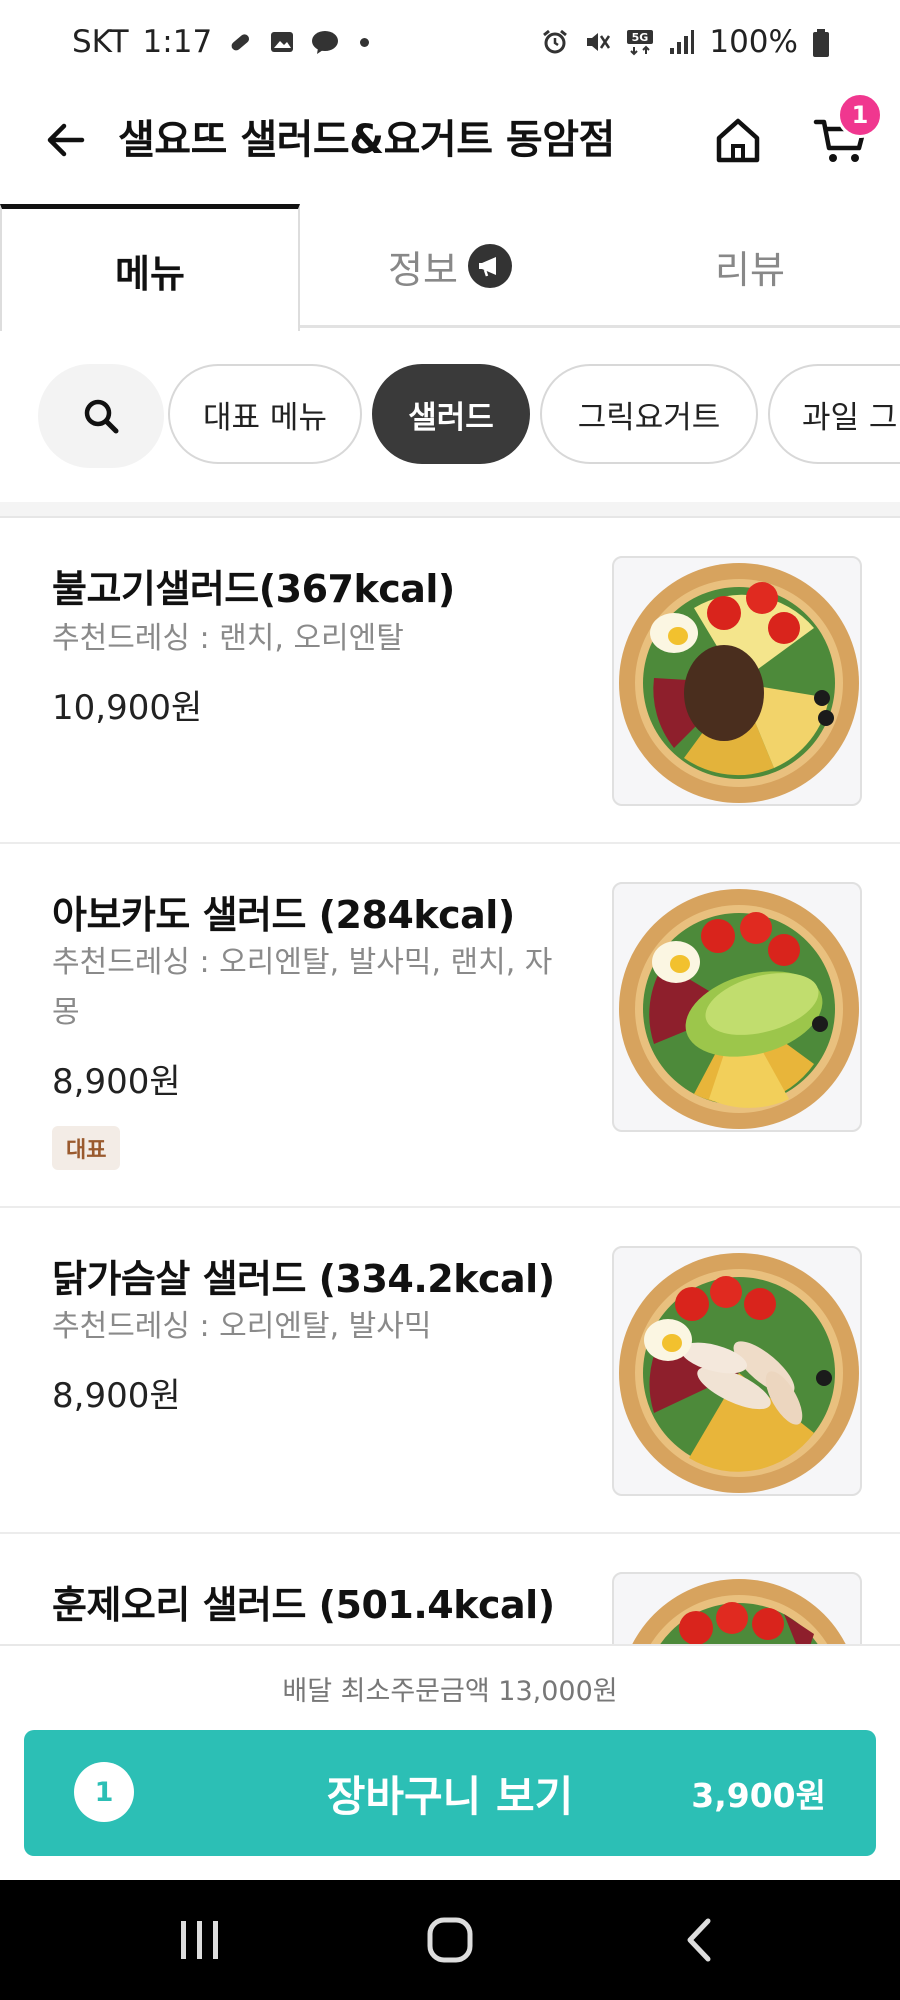 The width and height of the screenshot is (900, 2000). I want to click on image-icon, so click(282, 42).